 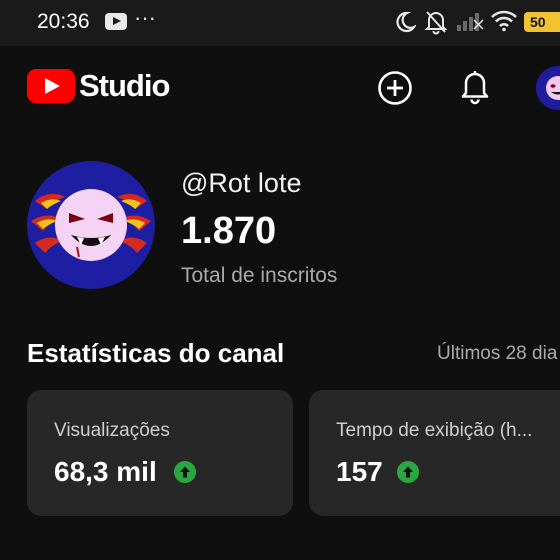 I want to click on channel-stats-title: Estatísticas do canal, so click(x=156, y=353).